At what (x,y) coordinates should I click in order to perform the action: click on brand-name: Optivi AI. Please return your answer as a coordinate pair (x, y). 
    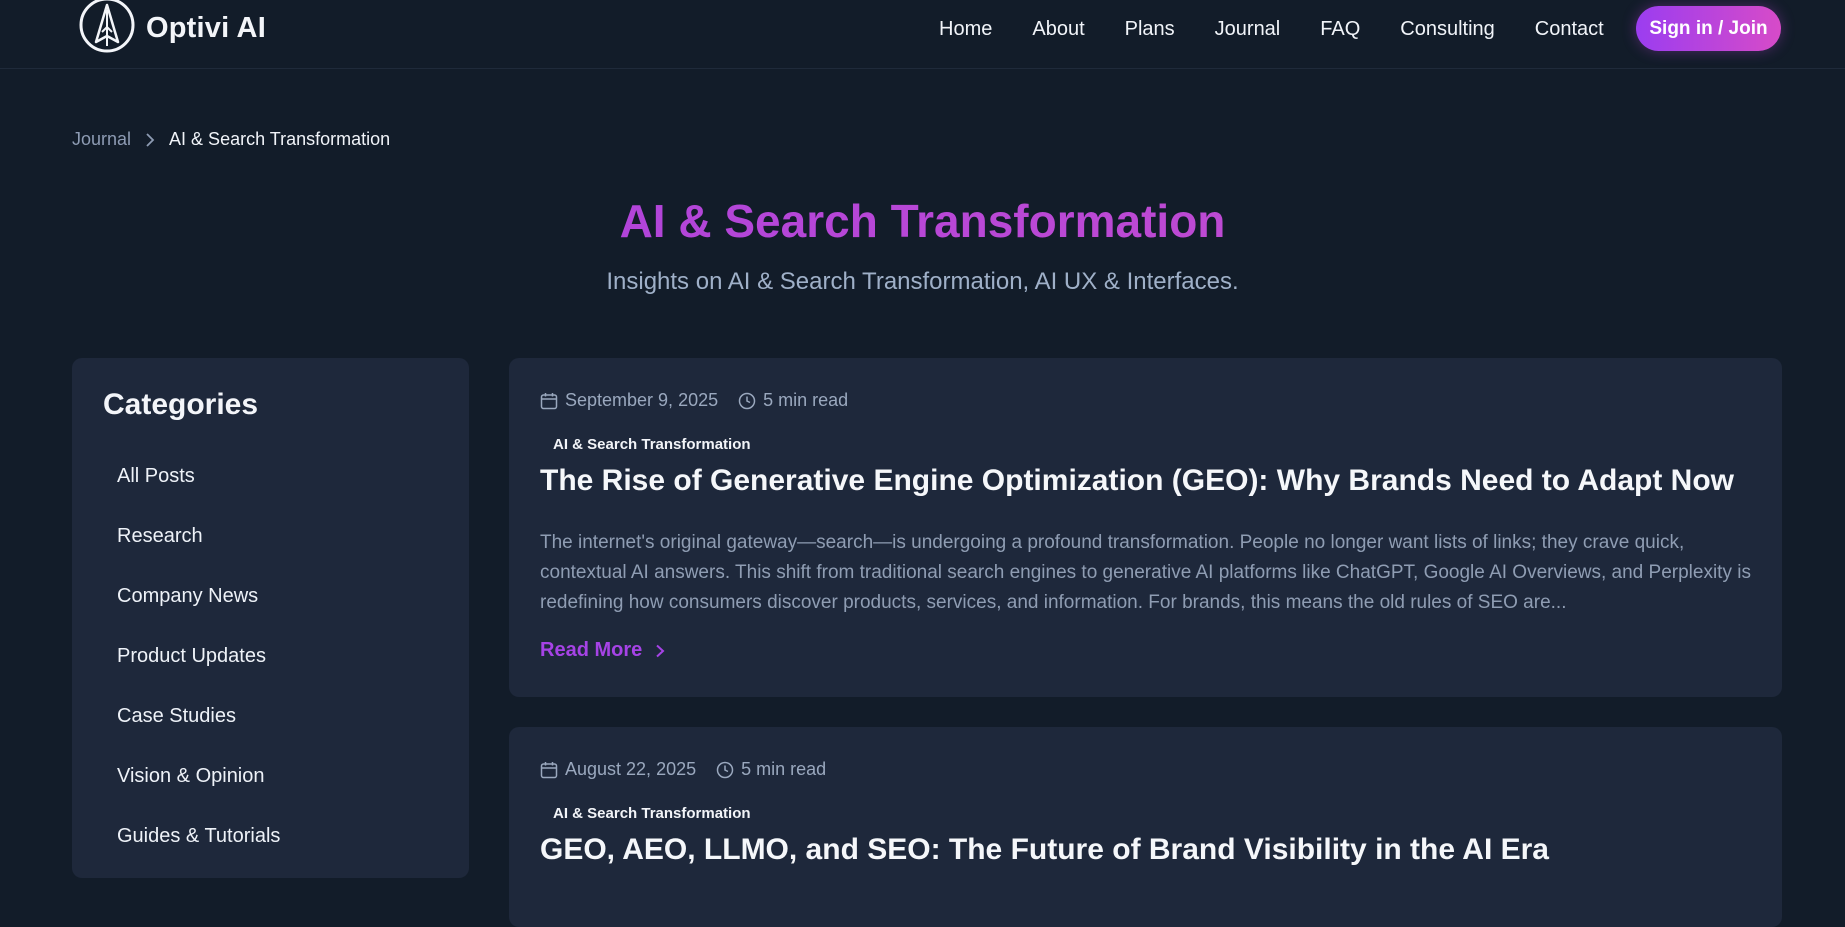
    Looking at the image, I should click on (206, 27).